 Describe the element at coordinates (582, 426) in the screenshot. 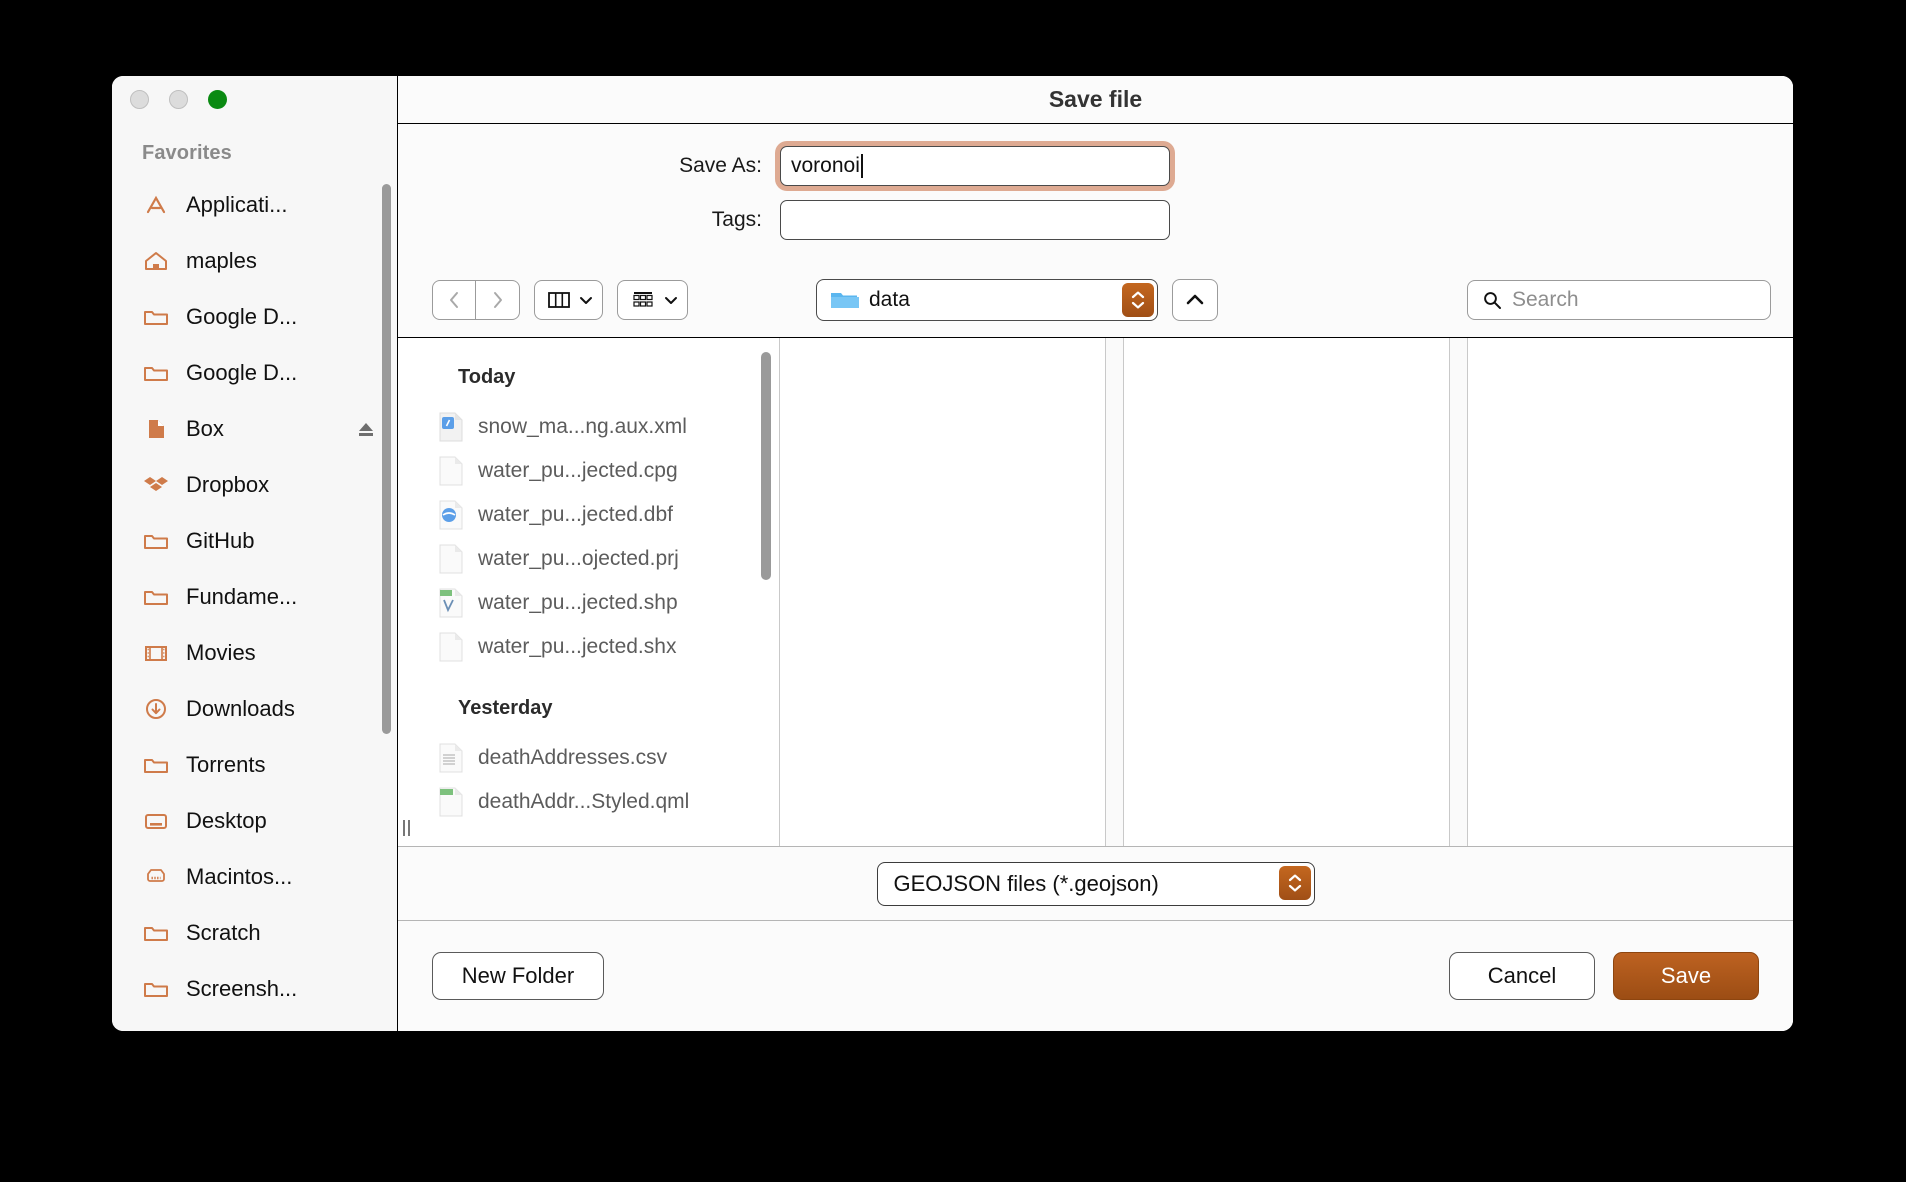

I see `file-name: snow_ma...ng.aux.xml` at that location.